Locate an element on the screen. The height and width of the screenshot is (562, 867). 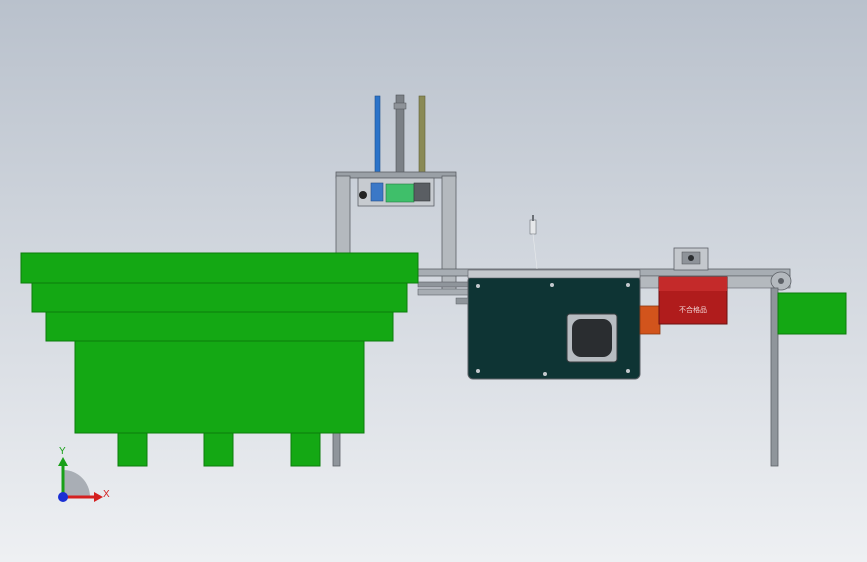
drive-box-top-band is located at coordinates (554, 274).